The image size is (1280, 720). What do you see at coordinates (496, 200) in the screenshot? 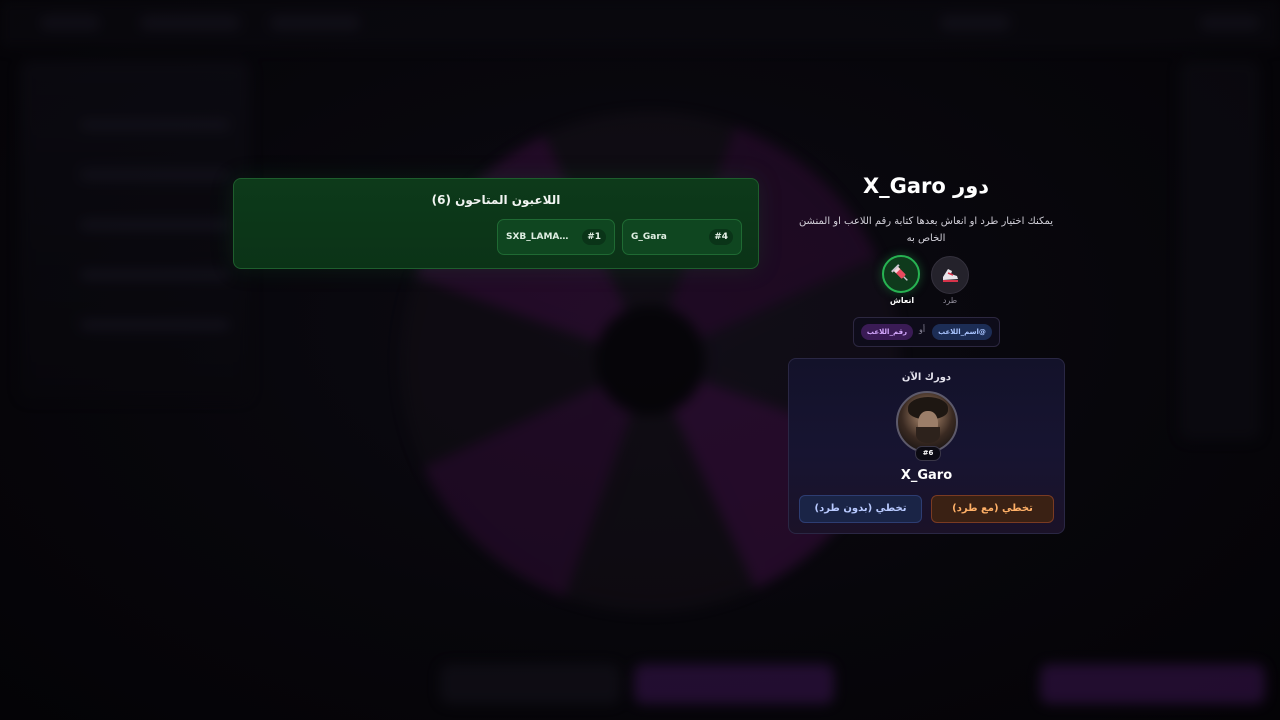
I see `eligible-players-title: اللاعبون المتاحون (6)` at bounding box center [496, 200].